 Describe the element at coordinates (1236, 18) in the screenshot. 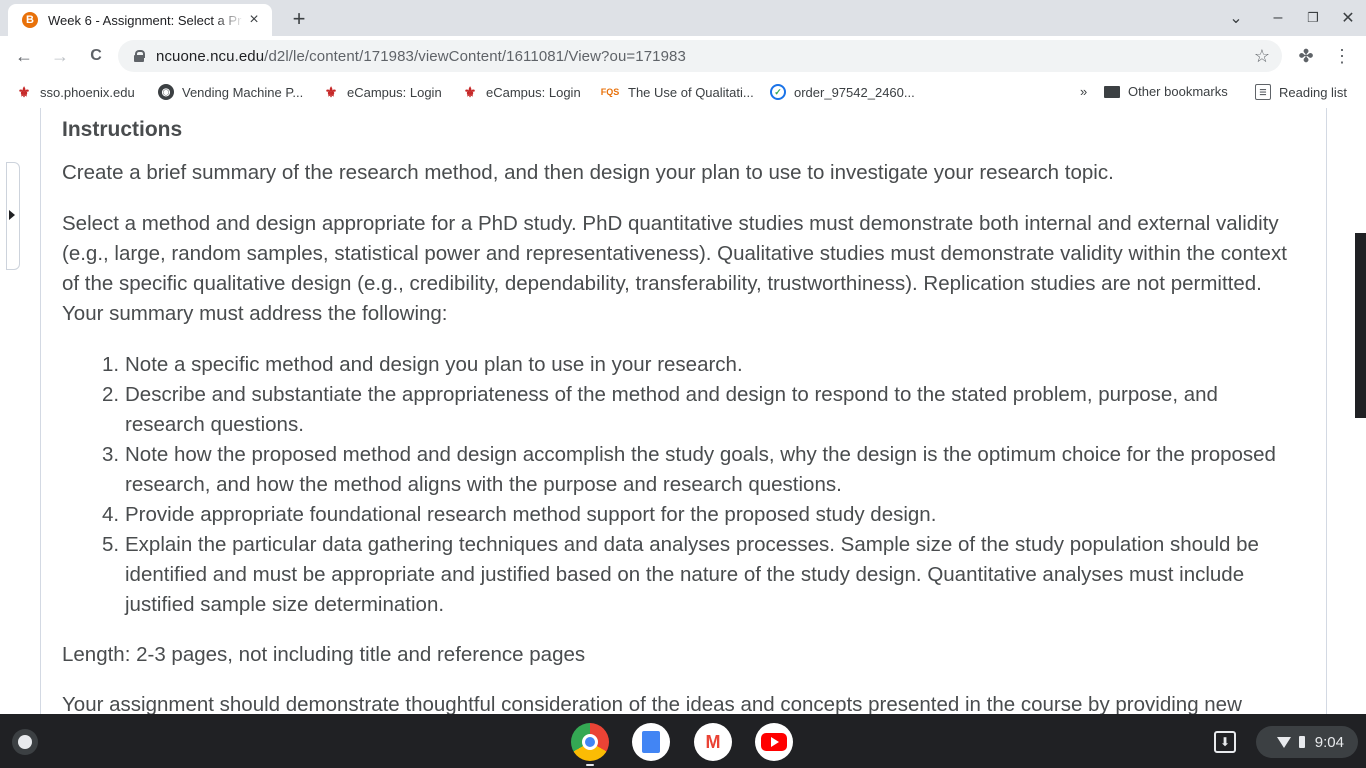

I see `tab-search-chevron-icon: ⌄` at that location.